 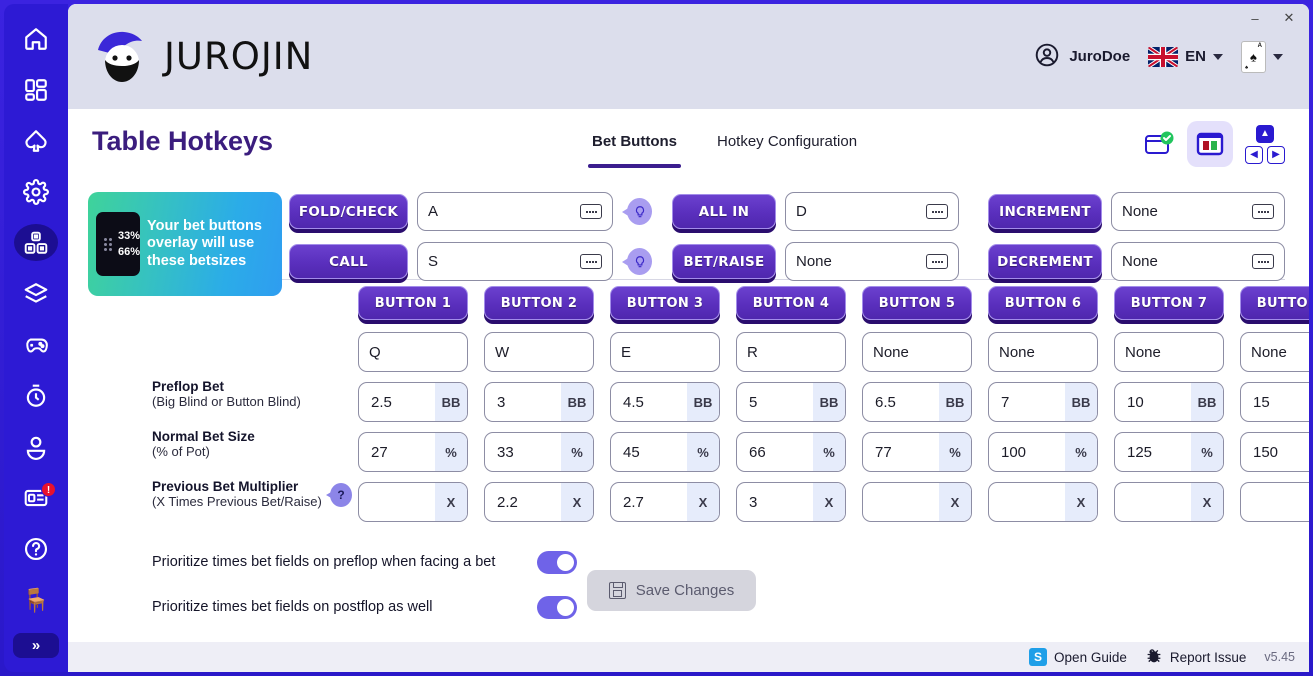 What do you see at coordinates (515, 261) in the screenshot?
I see `call-key-input: S` at bounding box center [515, 261].